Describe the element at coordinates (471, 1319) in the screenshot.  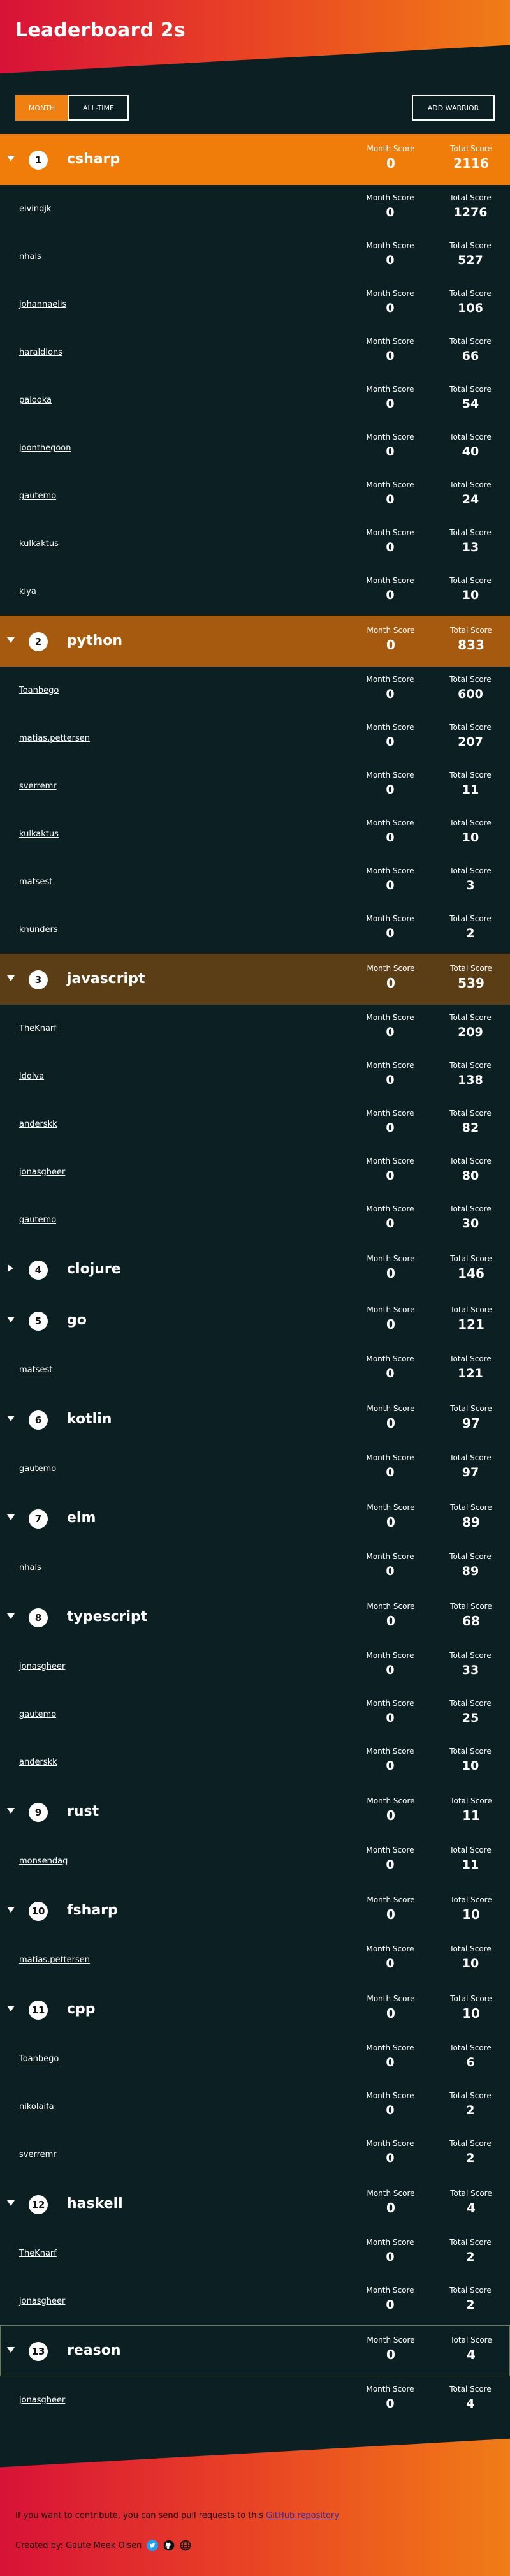
I see `total-score: Total Score 121` at that location.